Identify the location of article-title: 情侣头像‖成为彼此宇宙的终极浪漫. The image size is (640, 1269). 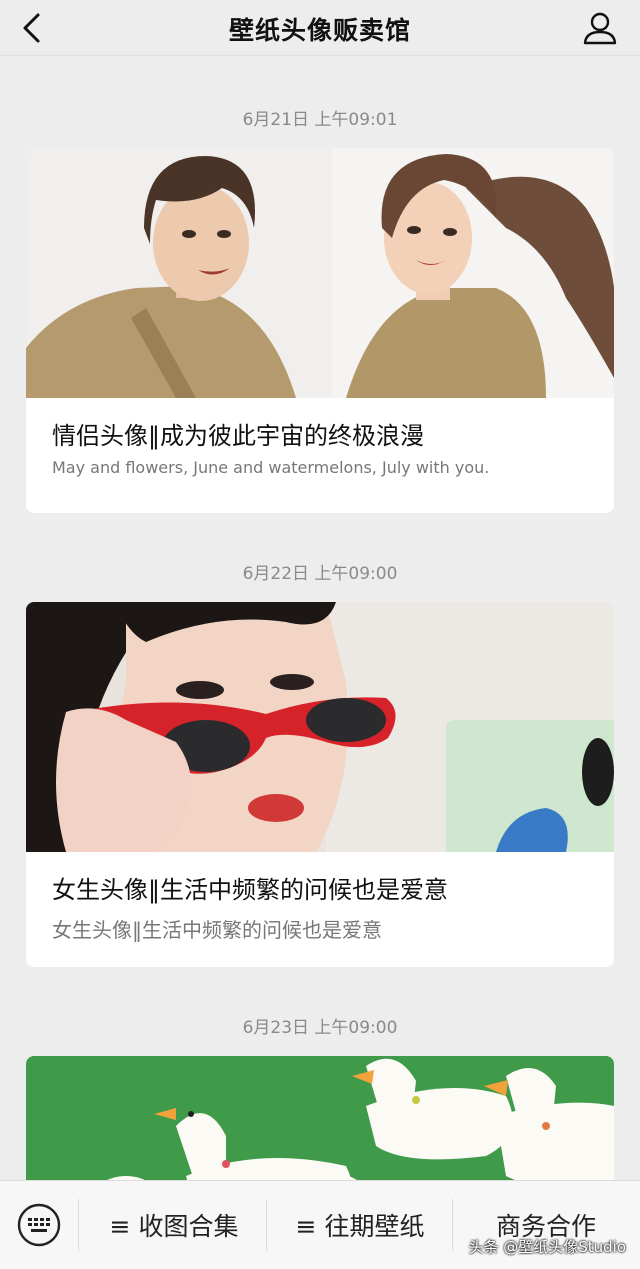
(238, 436).